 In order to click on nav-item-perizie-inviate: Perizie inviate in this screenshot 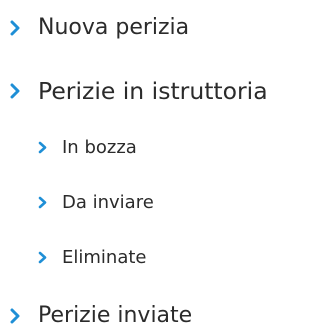, I will do `click(100, 315)`.